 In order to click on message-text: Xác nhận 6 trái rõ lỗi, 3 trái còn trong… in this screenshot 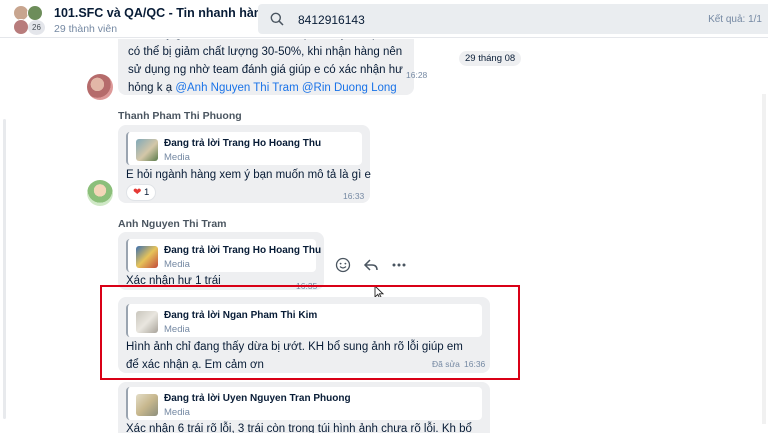, I will do `click(299, 428)`.